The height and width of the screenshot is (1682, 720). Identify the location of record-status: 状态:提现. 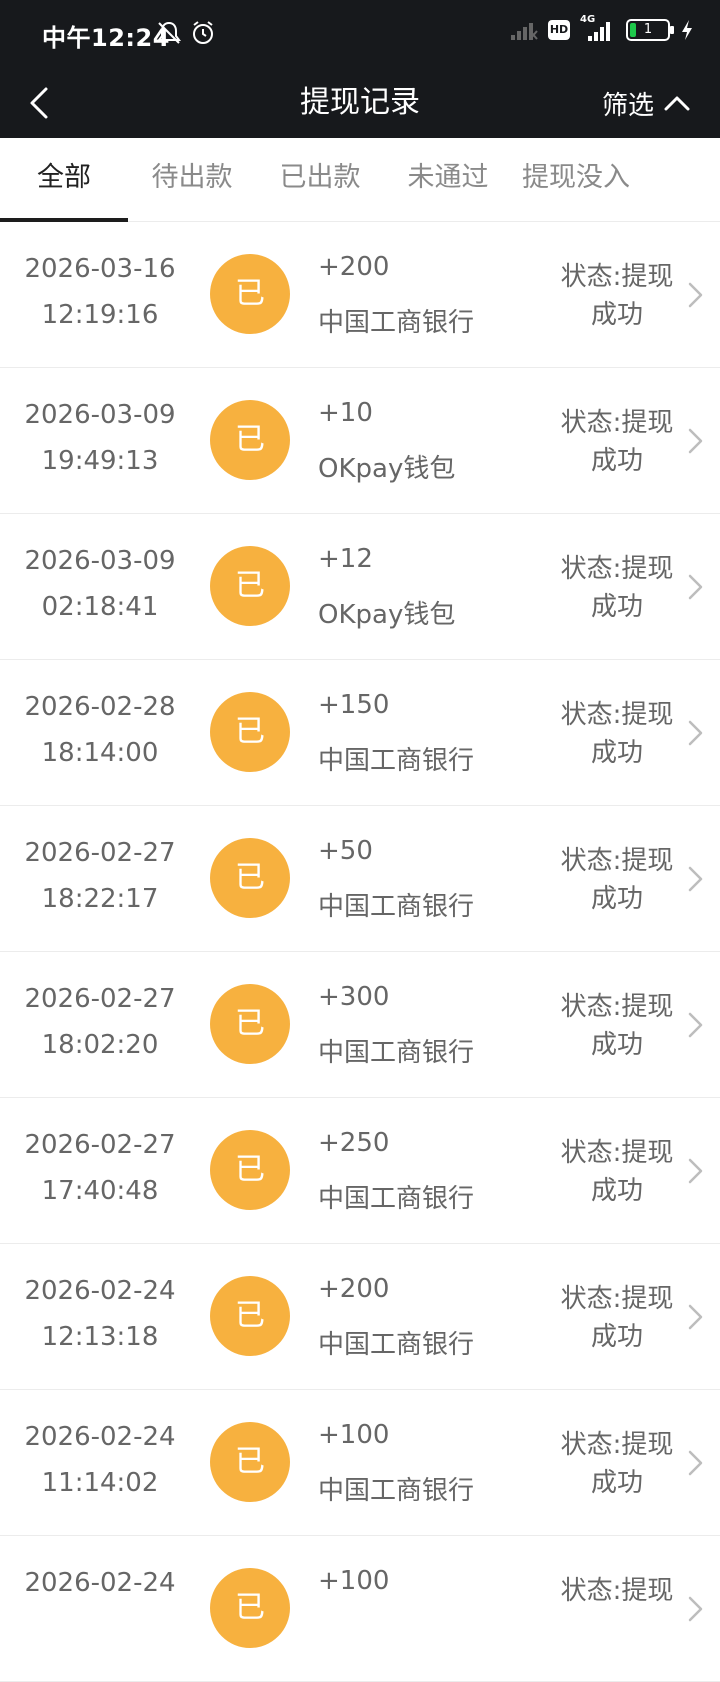
(617, 1591).